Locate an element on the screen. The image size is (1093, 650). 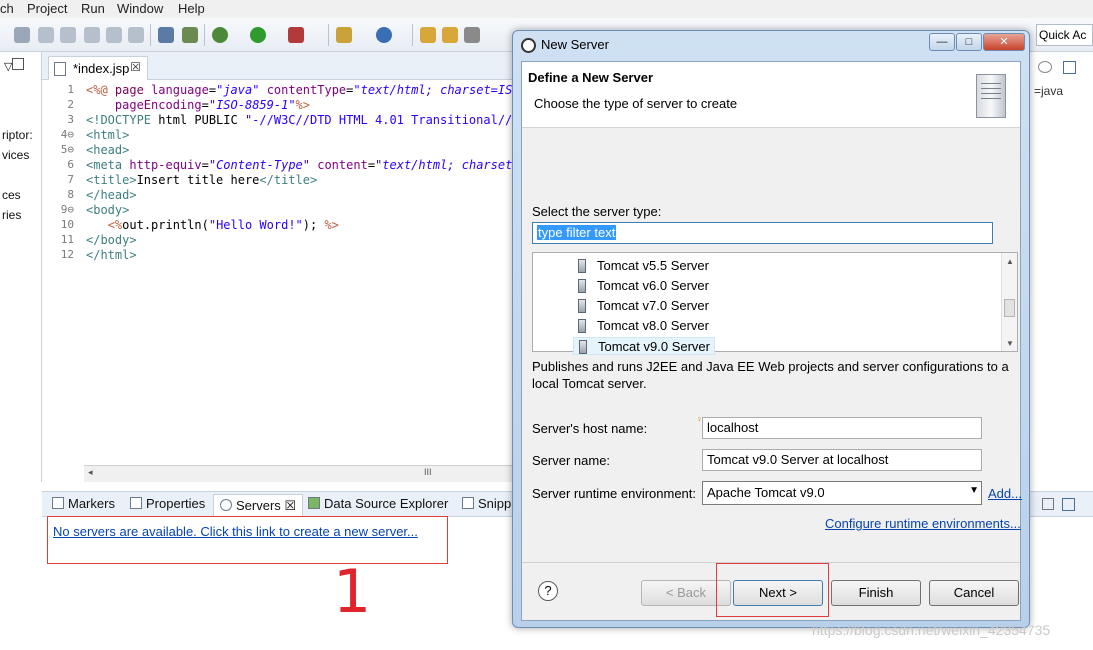
server-type-item: Tomcat v7.0 Server is located at coordinates (643, 306).